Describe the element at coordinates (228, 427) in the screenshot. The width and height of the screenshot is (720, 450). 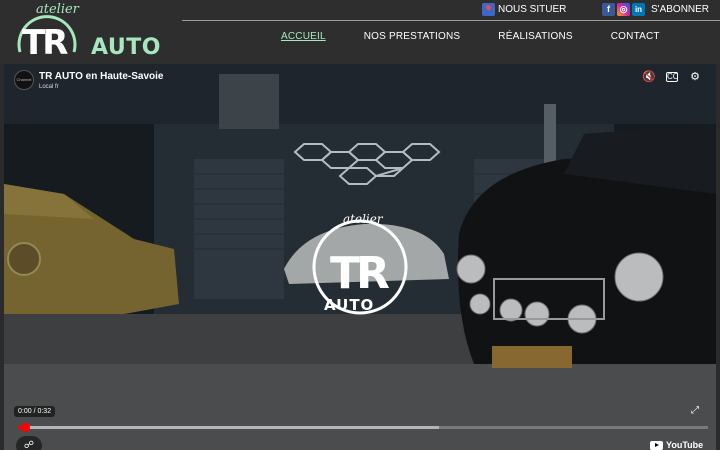
I see `progress-buffered` at that location.